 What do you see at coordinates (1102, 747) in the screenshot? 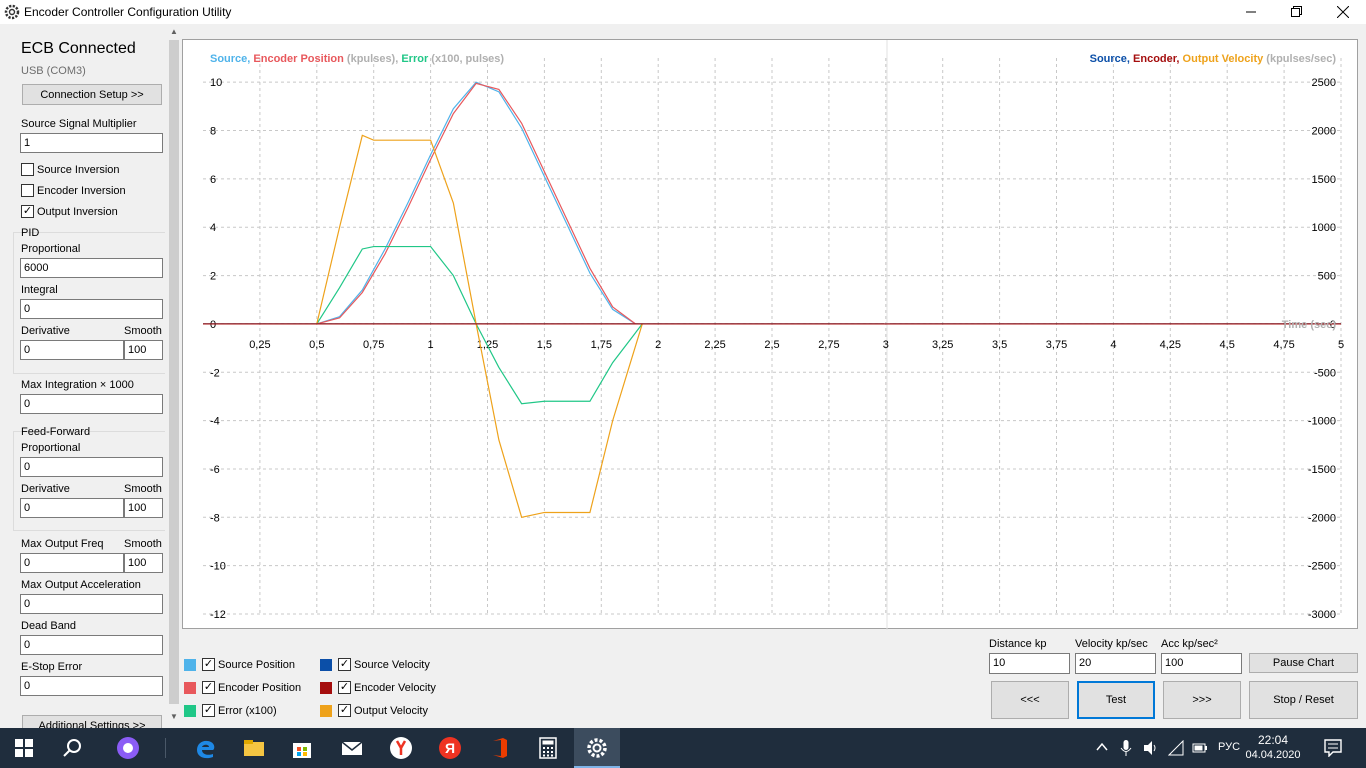
I see `chevron-up-icon` at bounding box center [1102, 747].